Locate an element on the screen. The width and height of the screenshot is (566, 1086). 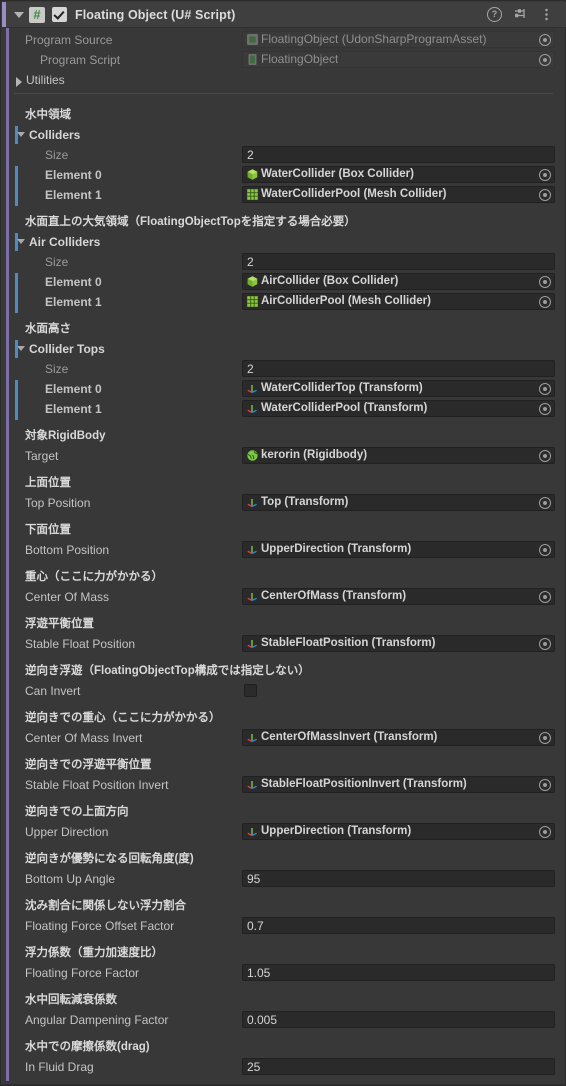
property-8-object-field: UpperDirection (Transform) is located at coordinates (398, 831).